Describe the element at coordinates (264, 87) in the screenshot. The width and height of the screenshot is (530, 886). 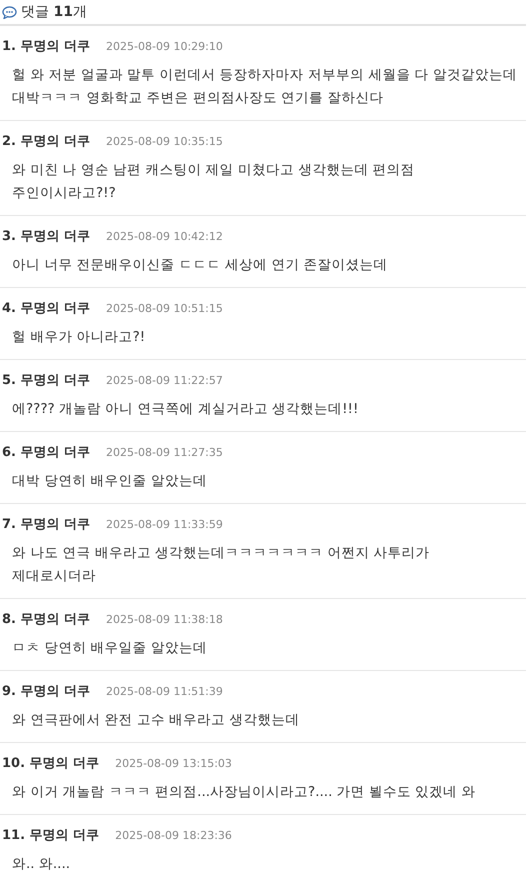
I see `comment-text: 헐 와 저분 얼굴과 말투 이런데서 등장하자마자 저부부의 세월을 다 알것같았는데 대박ㅋㅋㅋ 영화학교 주변은 편의점사장도 연기를 잘하신다` at that location.